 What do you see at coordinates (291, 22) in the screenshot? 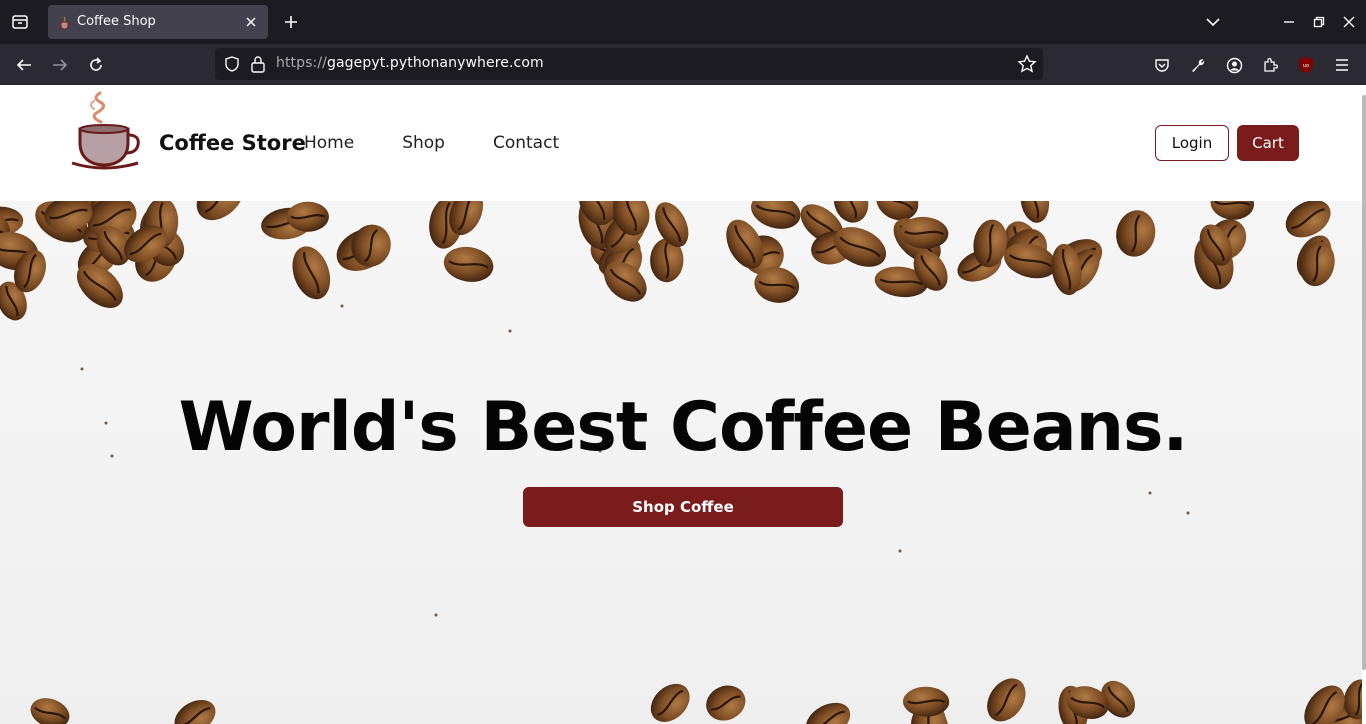
I see `new-tab-icon` at bounding box center [291, 22].